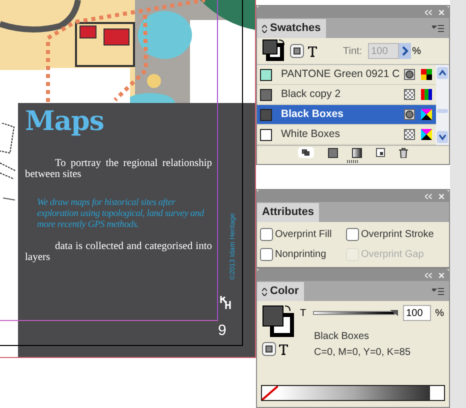  I want to click on new-swatch-icon, so click(380, 152).